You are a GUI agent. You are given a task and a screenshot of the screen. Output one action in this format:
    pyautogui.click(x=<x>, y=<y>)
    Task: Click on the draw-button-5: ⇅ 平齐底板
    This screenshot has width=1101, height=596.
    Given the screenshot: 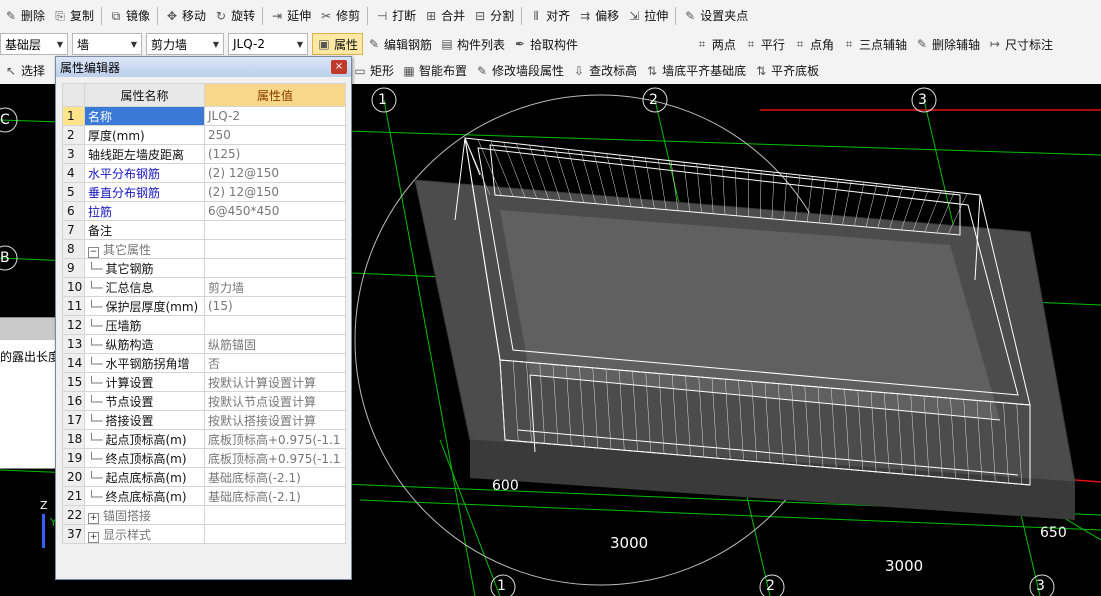 What is the action you would take?
    pyautogui.click(x=786, y=71)
    